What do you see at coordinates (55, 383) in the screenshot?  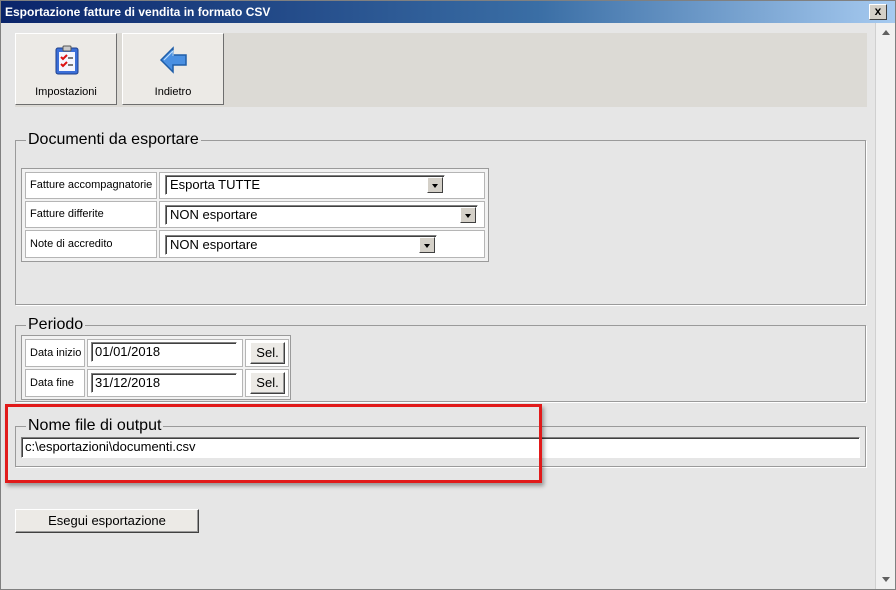 I see `end-date-label: Data fine` at bounding box center [55, 383].